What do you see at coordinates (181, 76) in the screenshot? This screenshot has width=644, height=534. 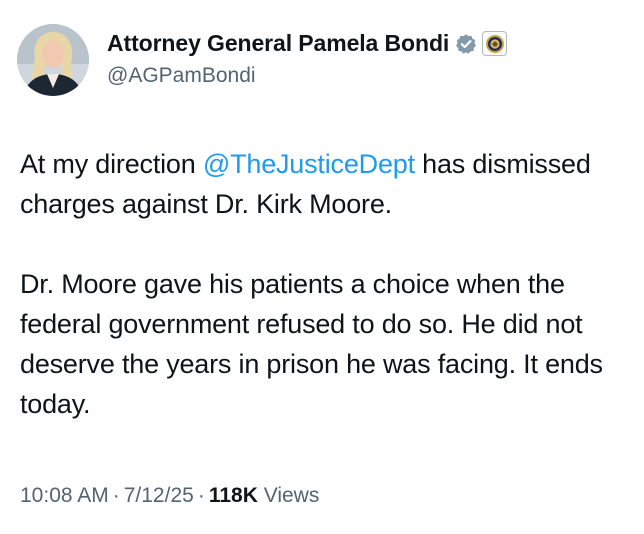 I see `author-handle: @AGPamBondi` at bounding box center [181, 76].